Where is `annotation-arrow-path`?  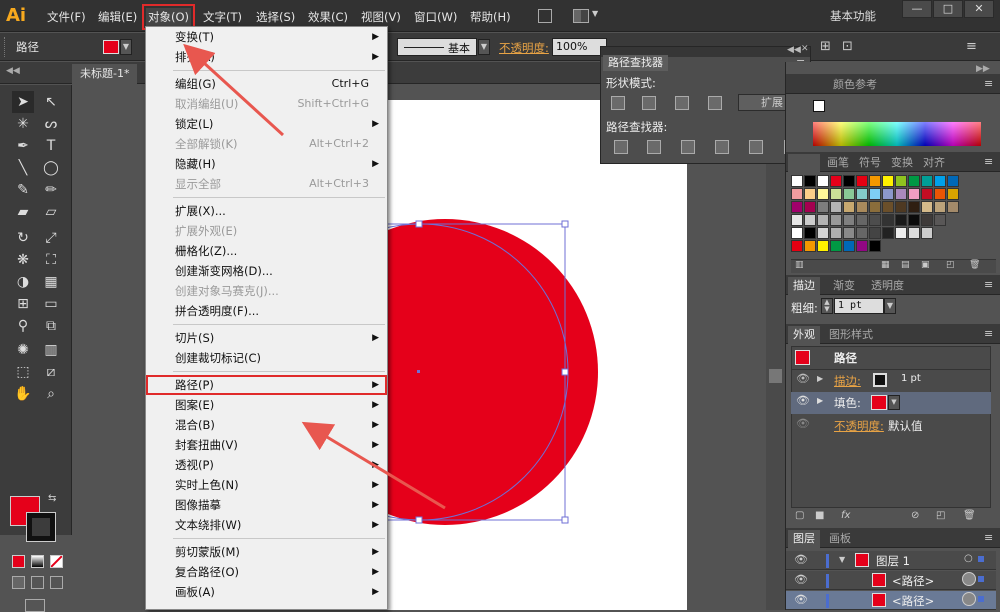 annotation-arrow-path is located at coordinates (373, 465).